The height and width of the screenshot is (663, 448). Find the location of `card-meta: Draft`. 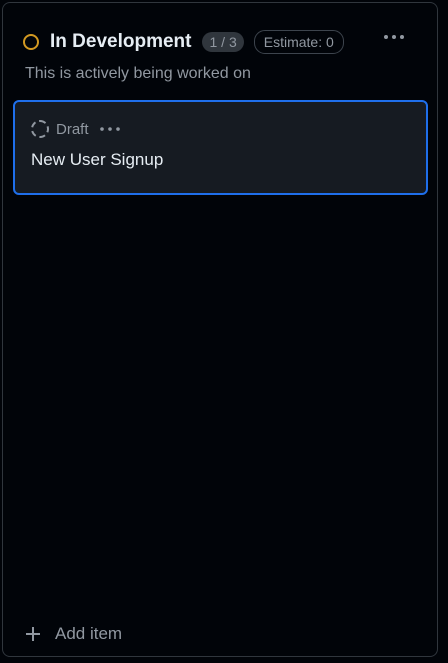

card-meta: Draft is located at coordinates (76, 129).